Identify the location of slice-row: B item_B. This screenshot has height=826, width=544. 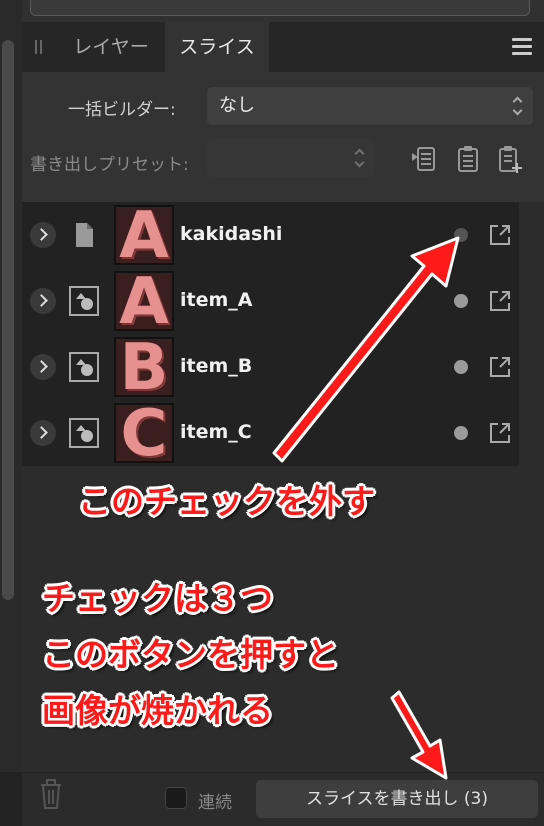
(270, 367).